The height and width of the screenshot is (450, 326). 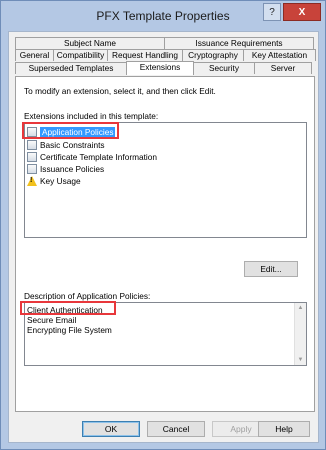 What do you see at coordinates (145, 55) in the screenshot?
I see `tab-request-handling: Request Handling` at bounding box center [145, 55].